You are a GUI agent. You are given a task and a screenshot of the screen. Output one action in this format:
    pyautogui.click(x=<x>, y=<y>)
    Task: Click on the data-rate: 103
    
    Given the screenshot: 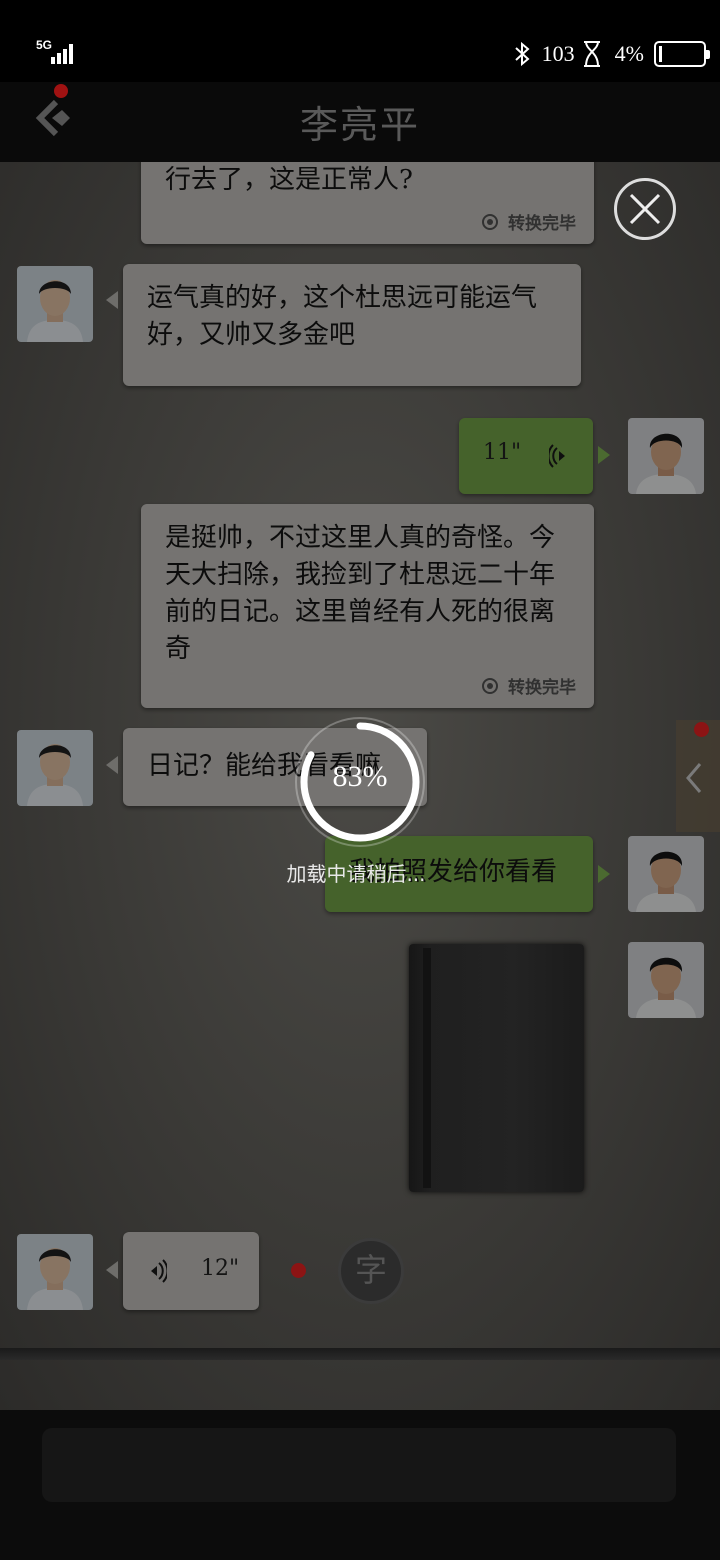 What is the action you would take?
    pyautogui.click(x=558, y=53)
    